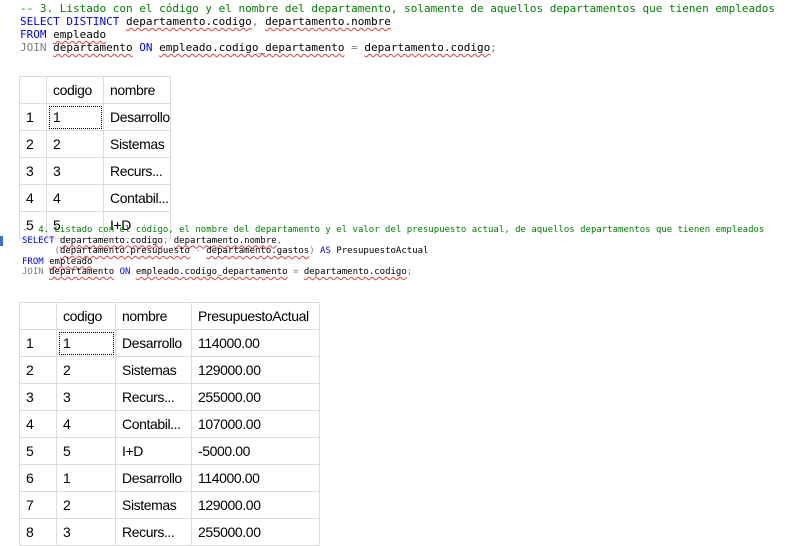 The width and height of the screenshot is (788, 546). I want to click on row-number: 5, so click(38, 451).